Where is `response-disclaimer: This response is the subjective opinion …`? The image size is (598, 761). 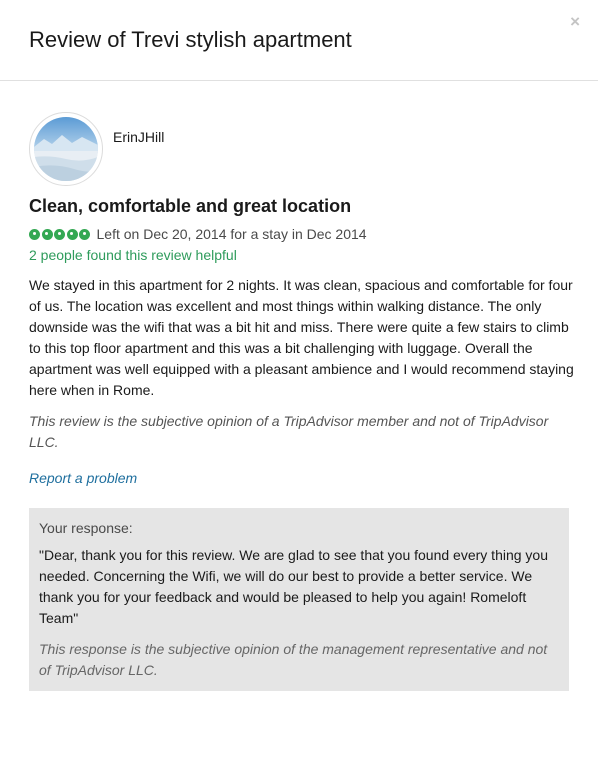
response-disclaimer: This response is the subjective opinion … is located at coordinates (293, 659).